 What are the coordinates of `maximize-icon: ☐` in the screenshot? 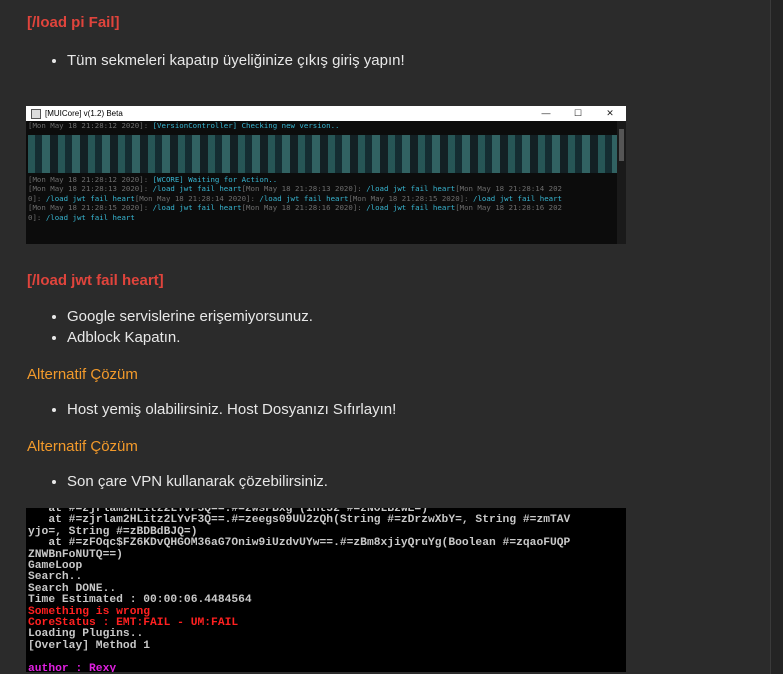 It's located at (578, 113).